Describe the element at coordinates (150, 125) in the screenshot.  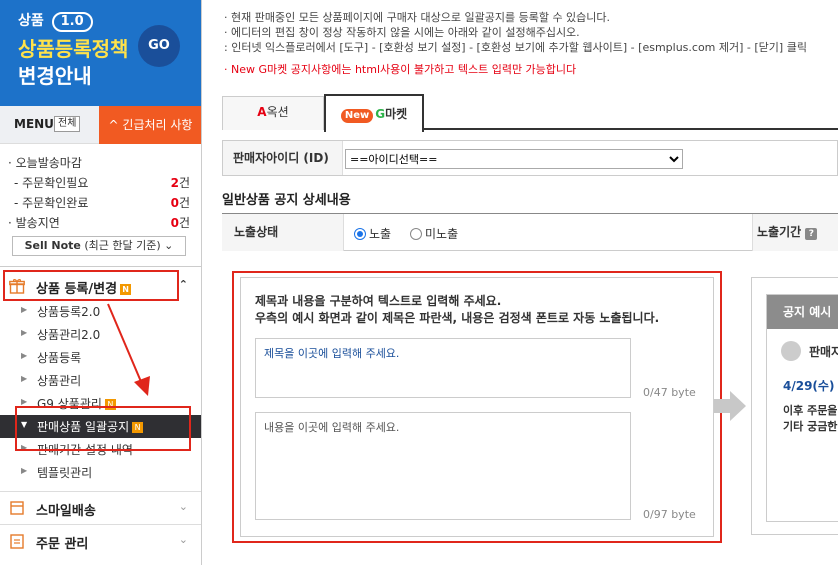
I see `urgent-tab: ^ 긴급처리 사항` at that location.